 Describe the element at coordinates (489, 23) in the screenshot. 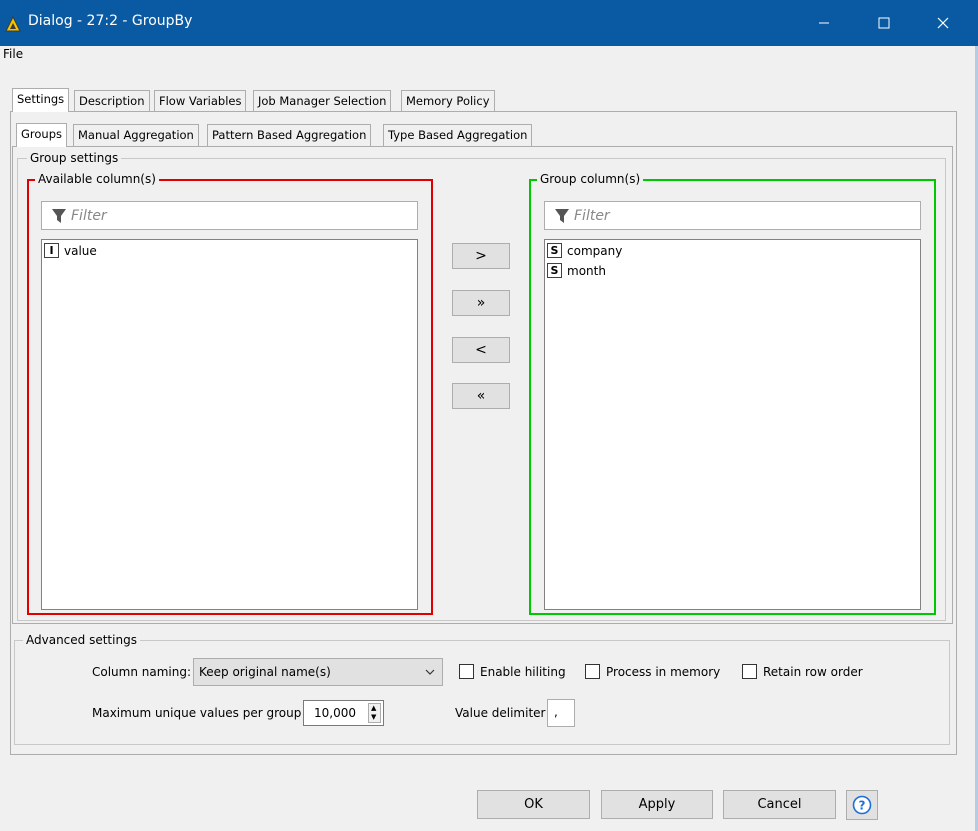

I see `title-bar: Dialog - 27:2 - GroupBy` at that location.